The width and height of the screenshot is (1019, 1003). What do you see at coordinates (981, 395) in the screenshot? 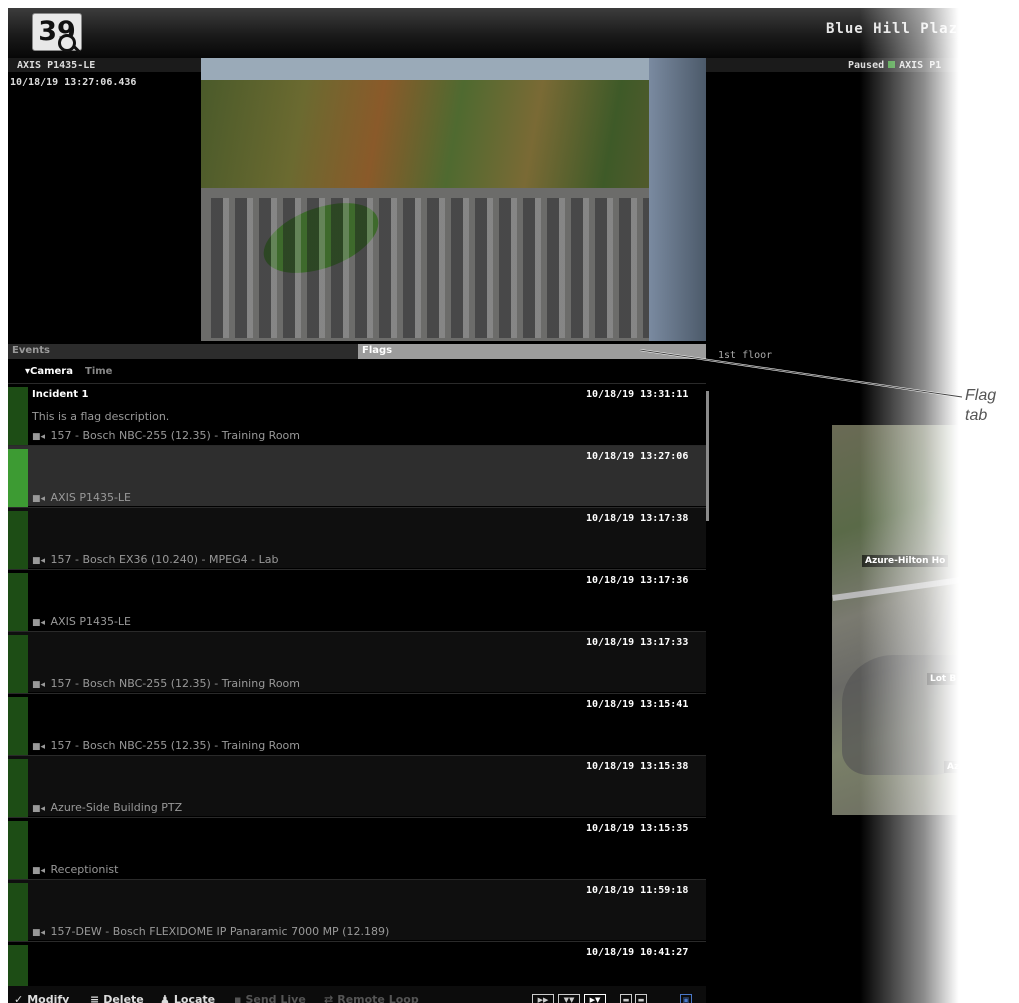
I see `callout-line1: Flag` at bounding box center [981, 395].